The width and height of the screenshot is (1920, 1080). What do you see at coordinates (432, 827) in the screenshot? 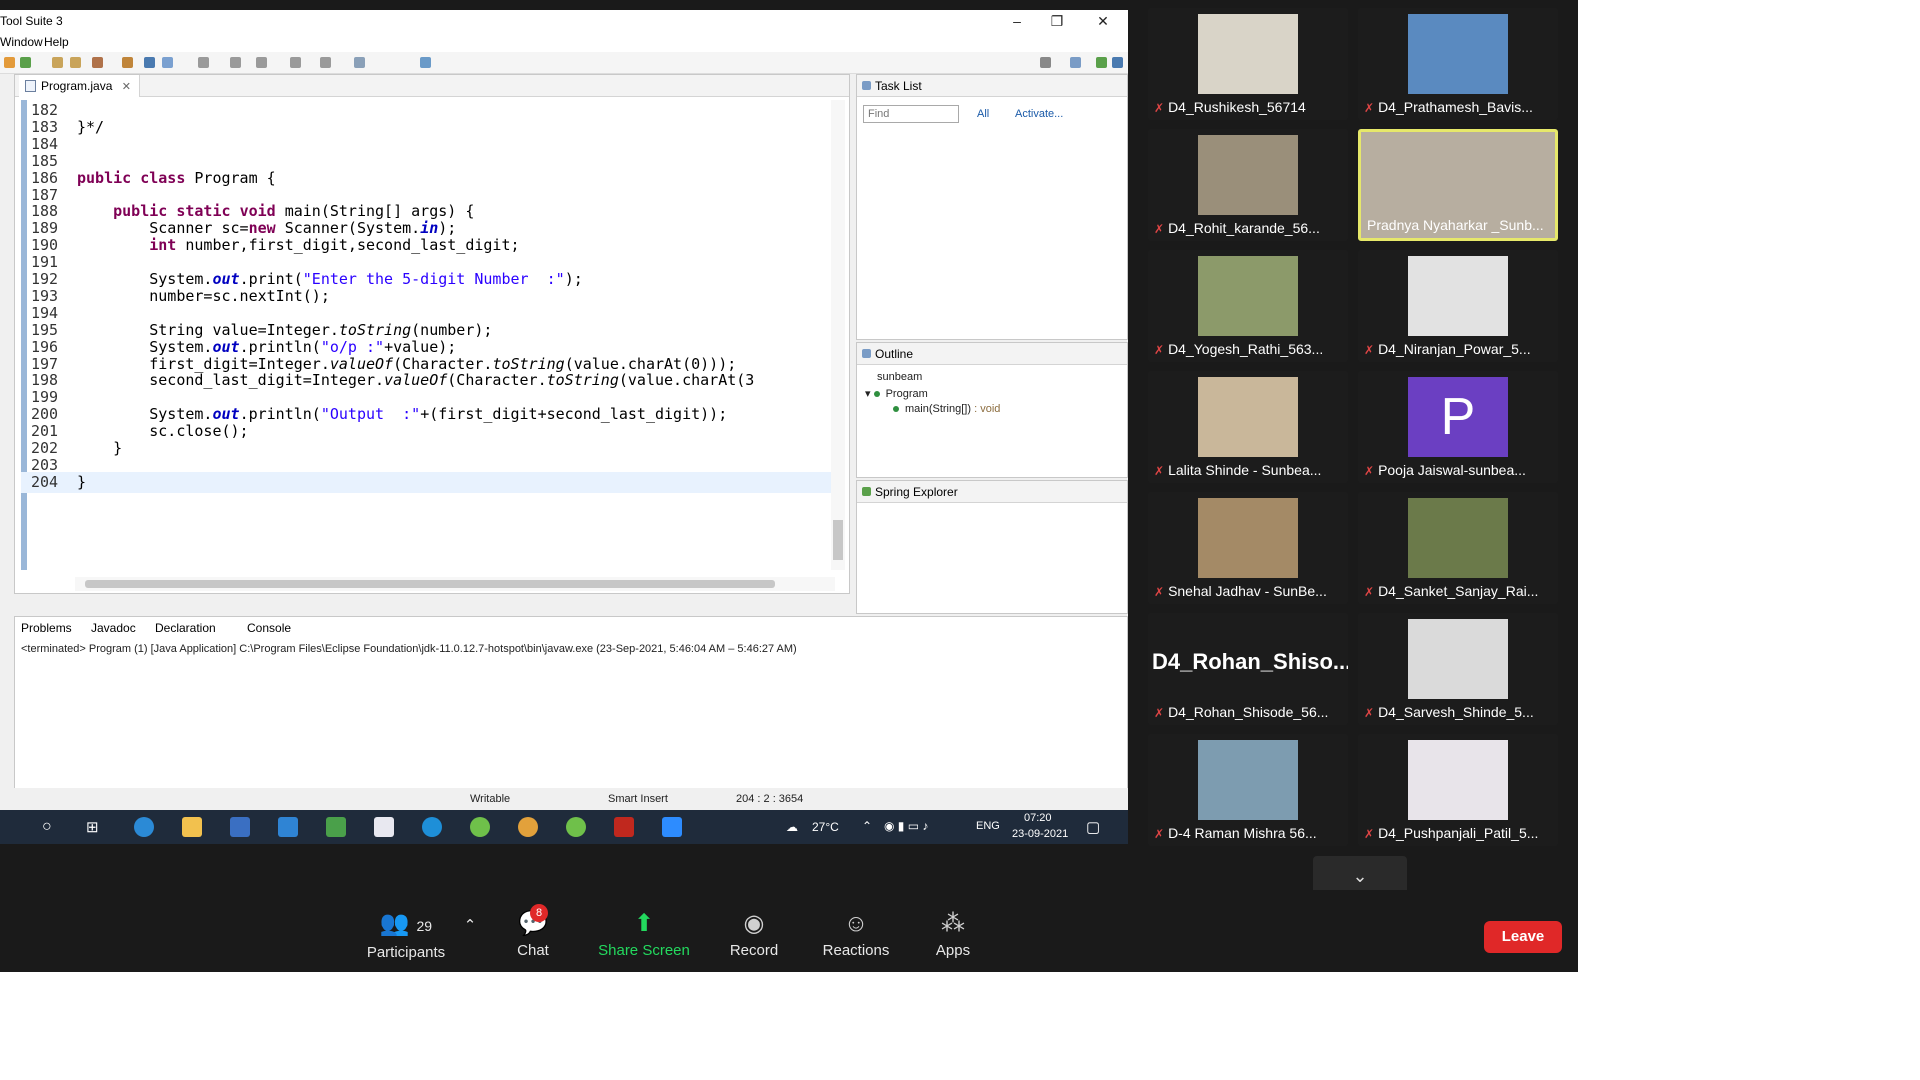
I see `skype-icon` at bounding box center [432, 827].